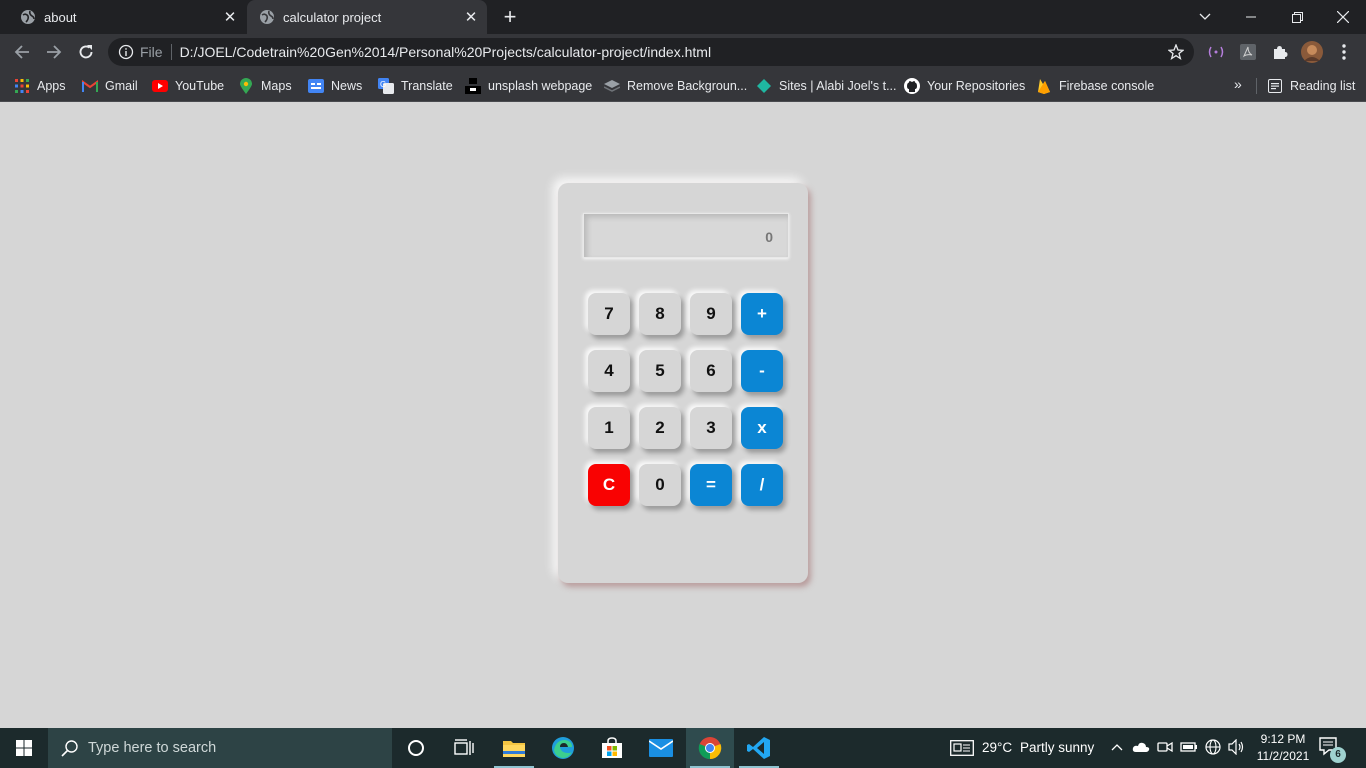 This screenshot has width=1366, height=768. Describe the element at coordinates (1297, 17) in the screenshot. I see `restore-icon` at that location.